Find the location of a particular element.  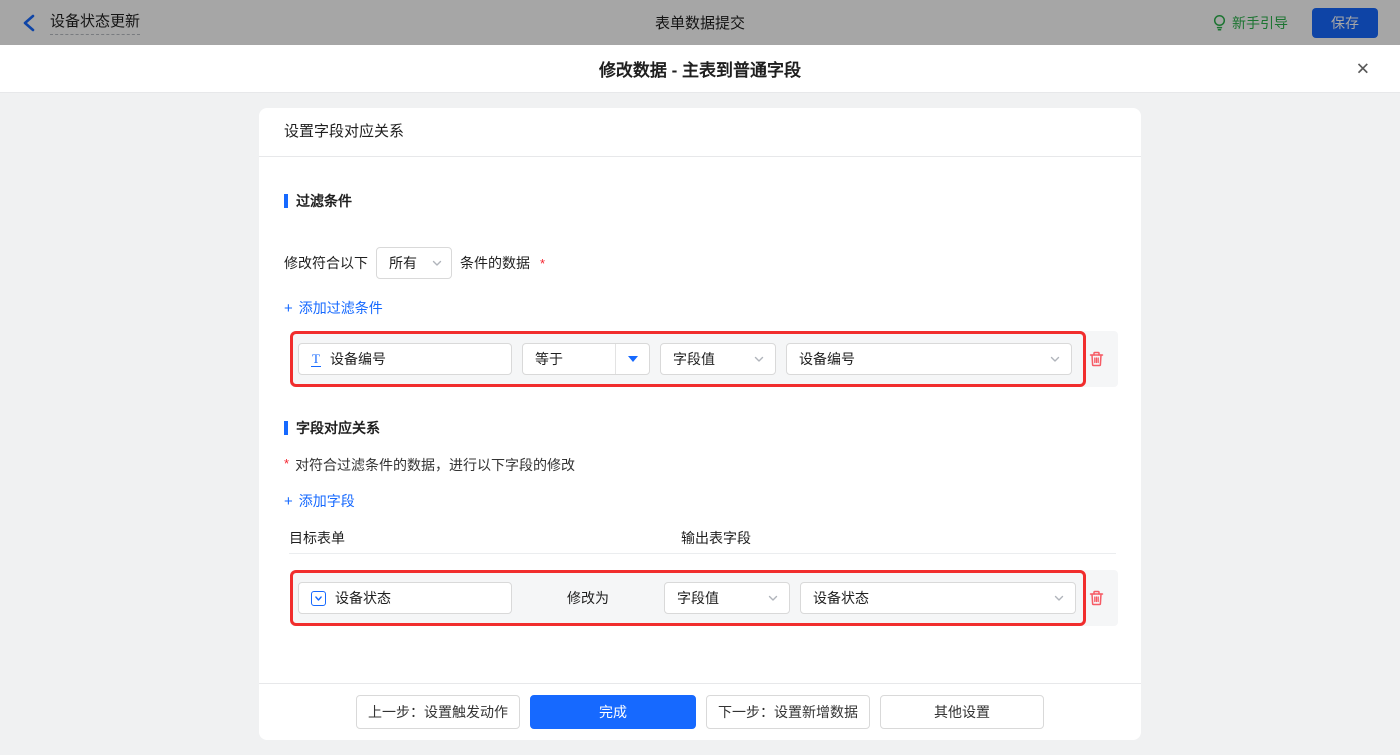

field-mapping-row: 设备状态 修改为 字段值 设备状态 is located at coordinates (704, 598).